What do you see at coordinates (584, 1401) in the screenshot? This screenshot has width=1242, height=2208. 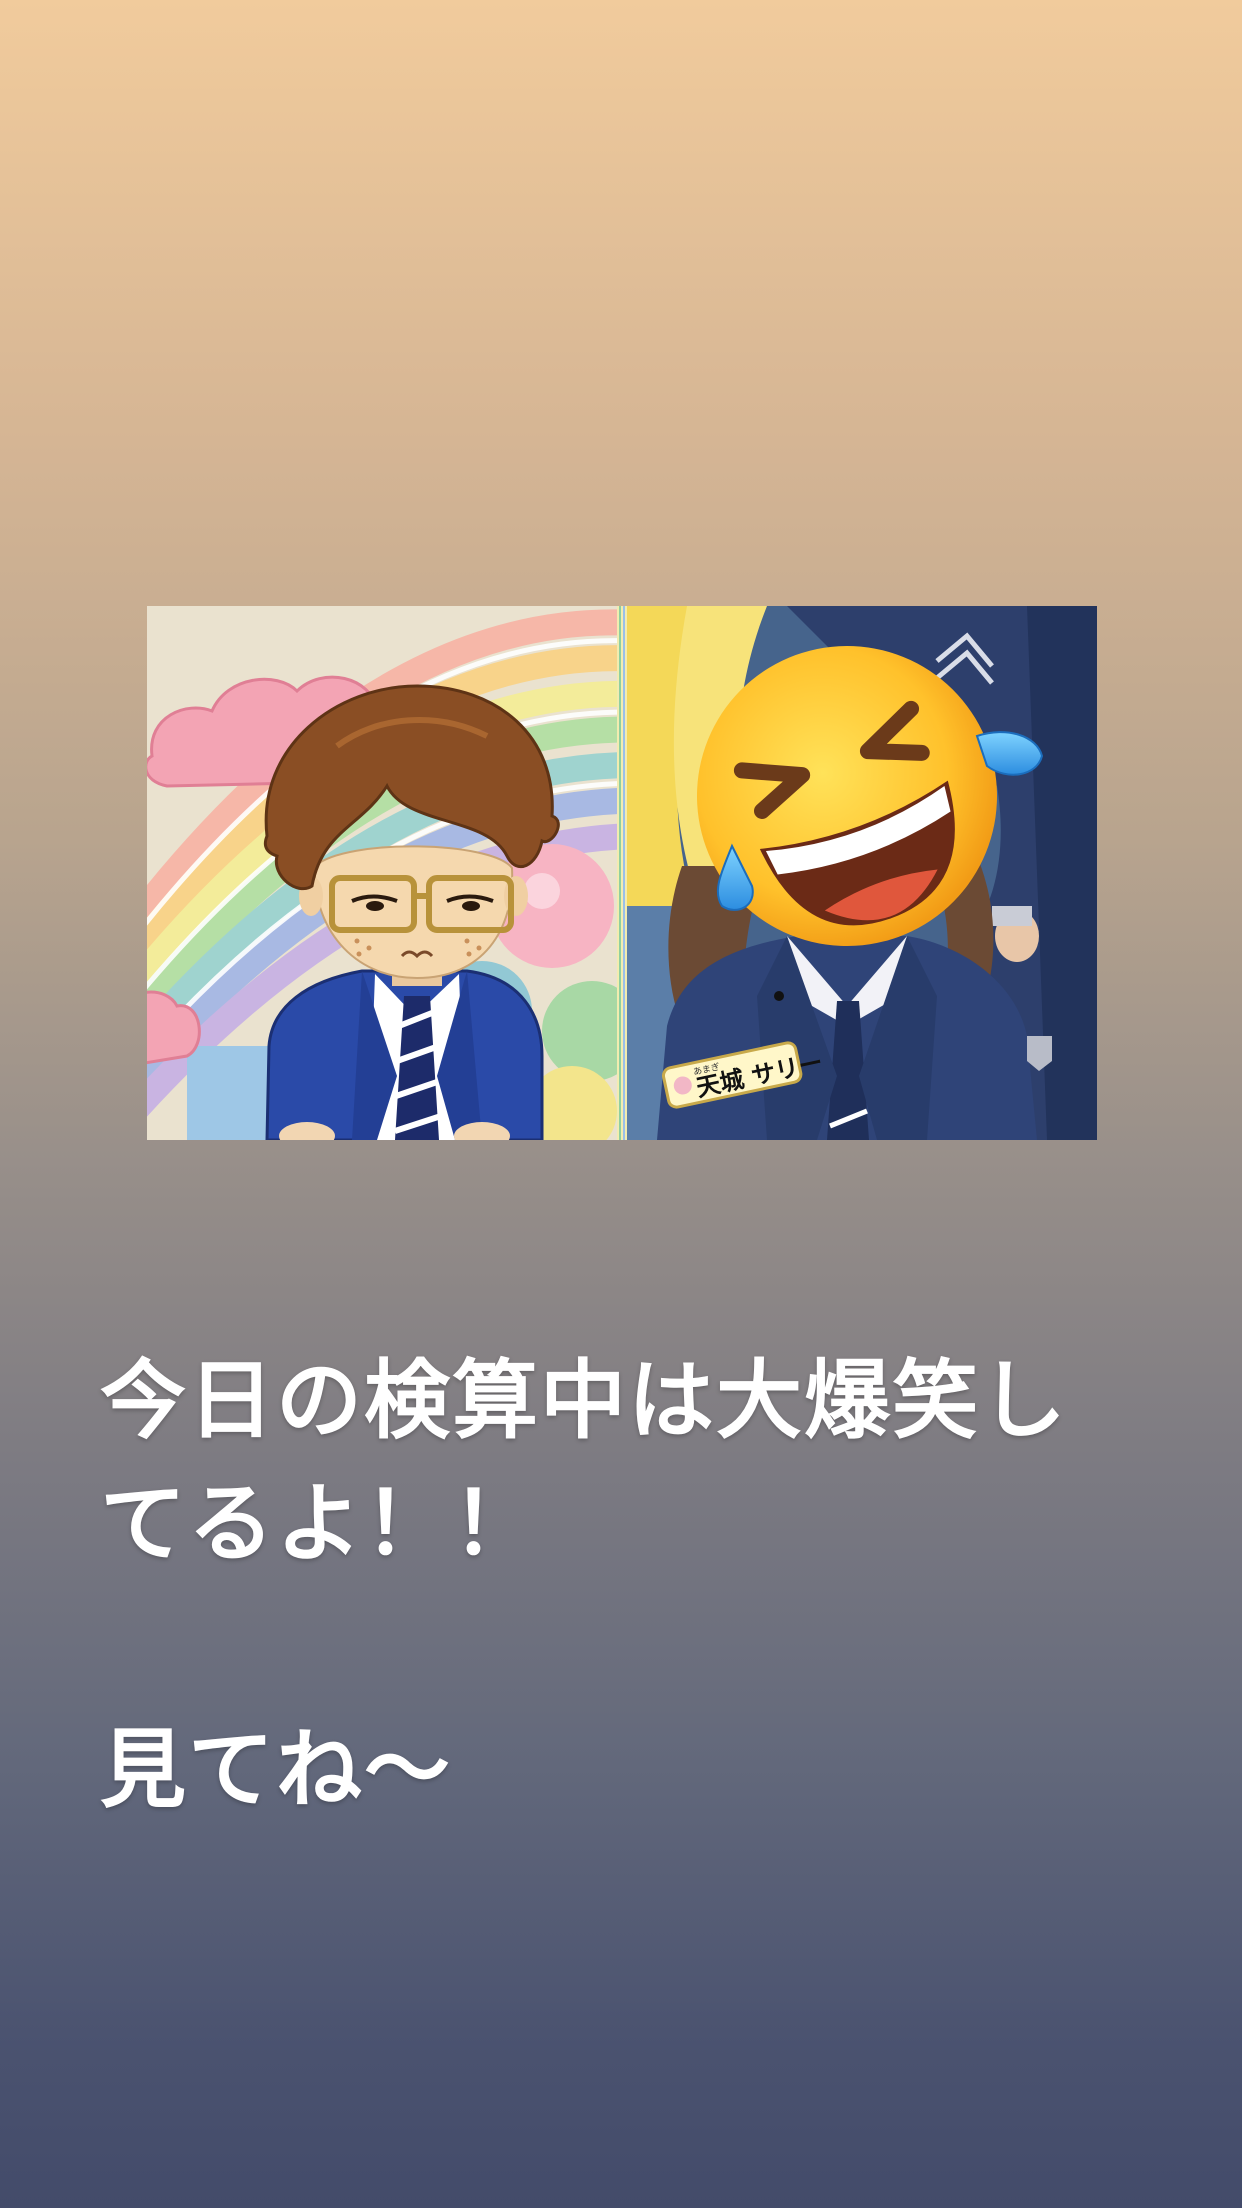 I see `caption-line: 今日の検算中は大爆笑し` at bounding box center [584, 1401].